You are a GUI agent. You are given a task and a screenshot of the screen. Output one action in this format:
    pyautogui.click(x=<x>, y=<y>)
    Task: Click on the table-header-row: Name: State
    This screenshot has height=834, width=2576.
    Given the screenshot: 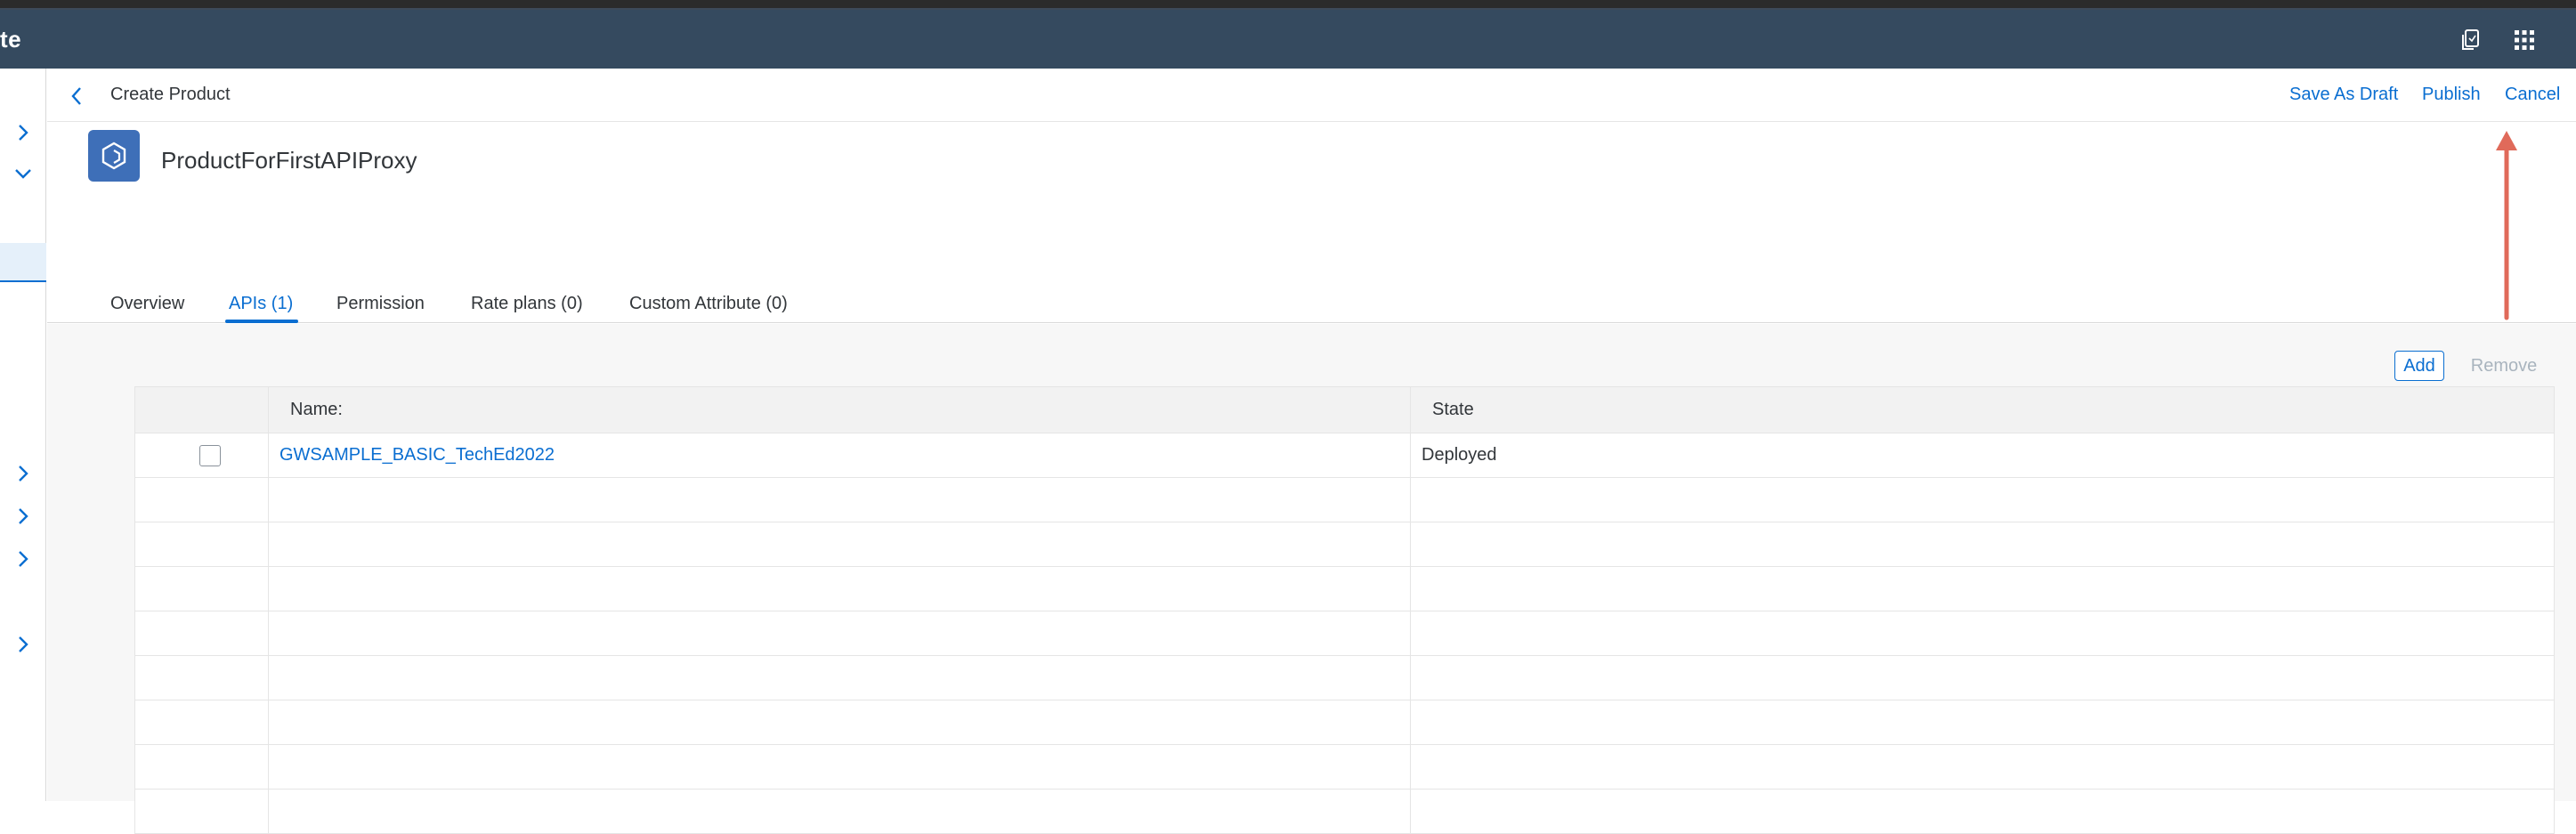 What is the action you would take?
    pyautogui.click(x=1344, y=409)
    